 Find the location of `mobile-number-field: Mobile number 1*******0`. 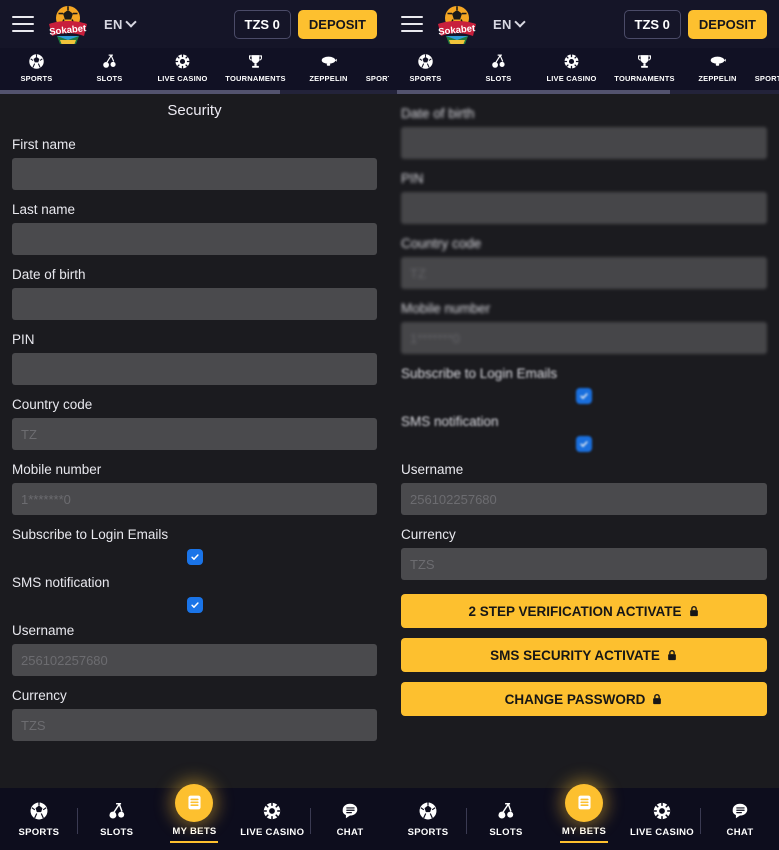

mobile-number-field: Mobile number 1*******0 is located at coordinates (584, 327).